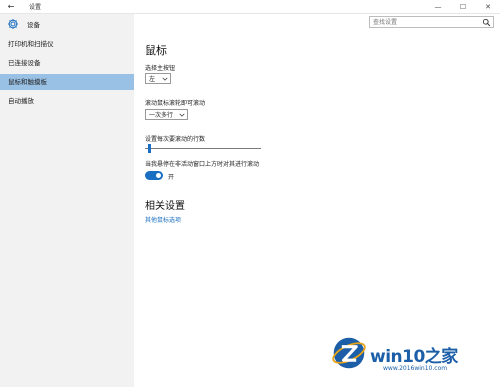 This screenshot has width=500, height=387. I want to click on sidebar-item-label: 已连接设备, so click(24, 63).